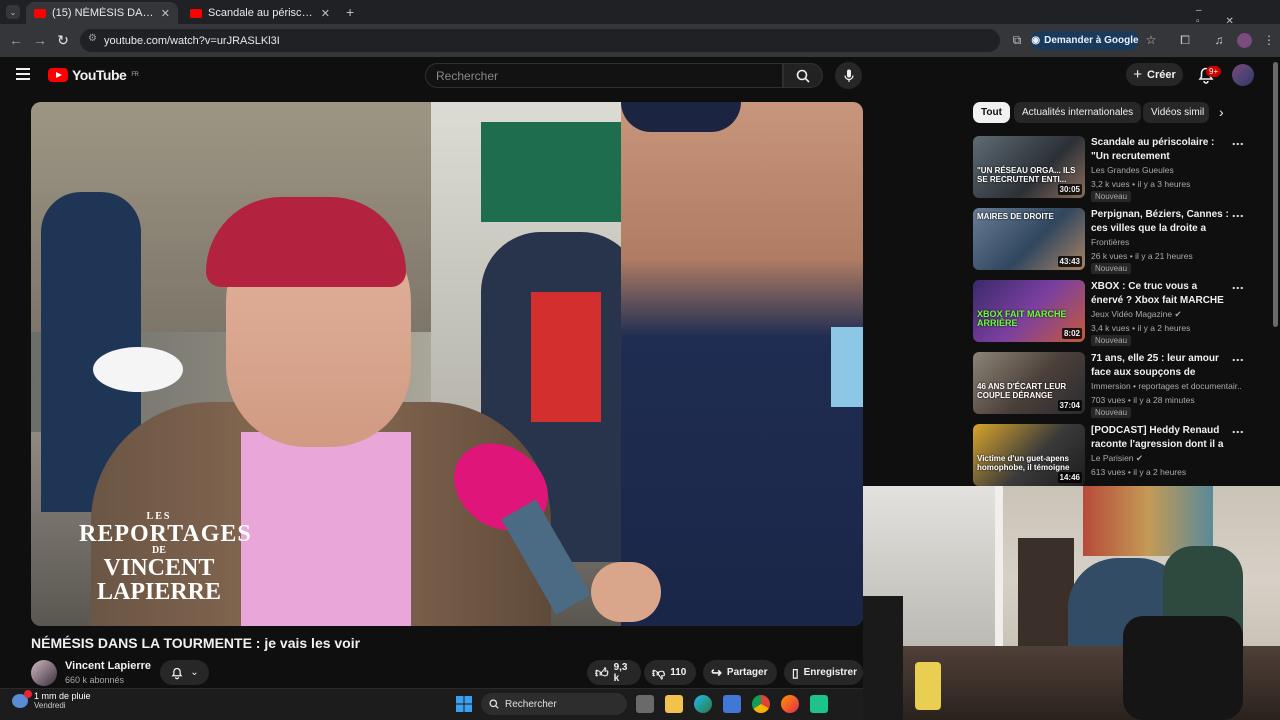 The image size is (1280, 720). Describe the element at coordinates (540, 40) in the screenshot. I see `url-bar: ⚙ youtube.com/watch?v=urJRASLKl3I` at that location.